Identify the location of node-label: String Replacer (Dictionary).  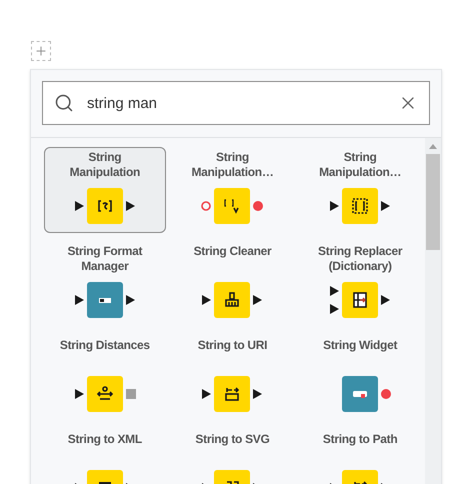
(360, 259).